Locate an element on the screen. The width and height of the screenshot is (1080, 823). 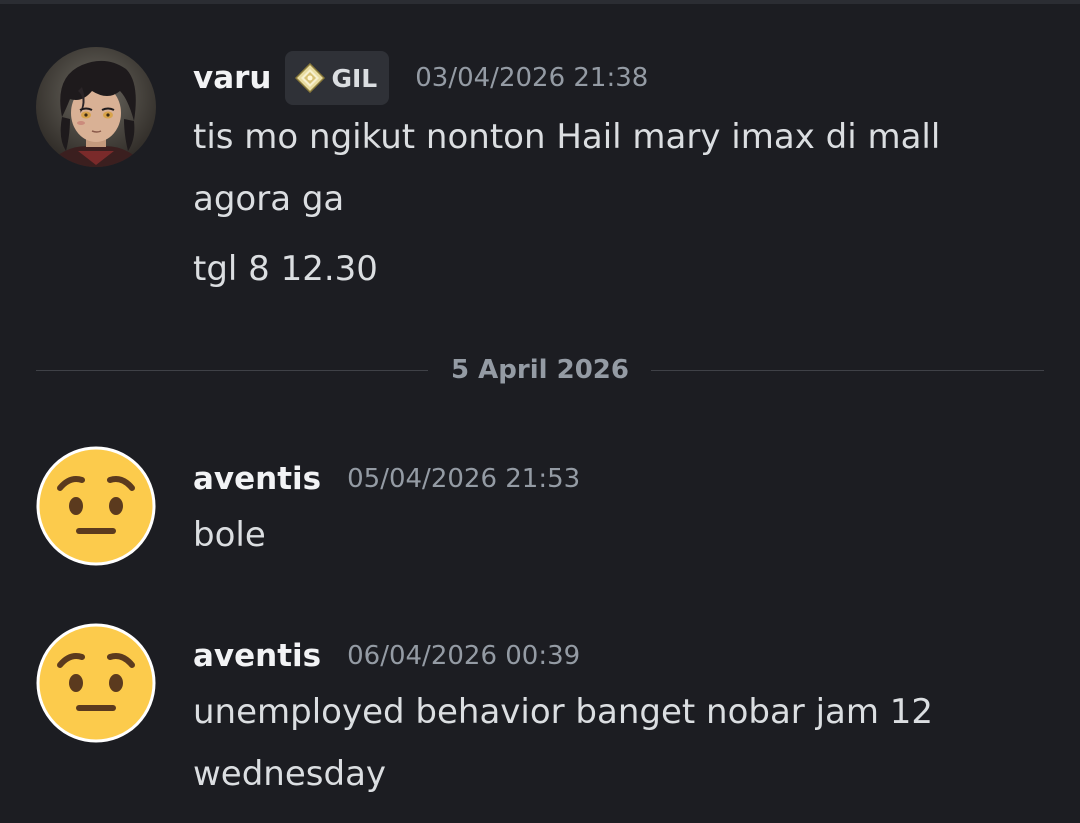
anime-character-avatar-icon is located at coordinates (96, 107).